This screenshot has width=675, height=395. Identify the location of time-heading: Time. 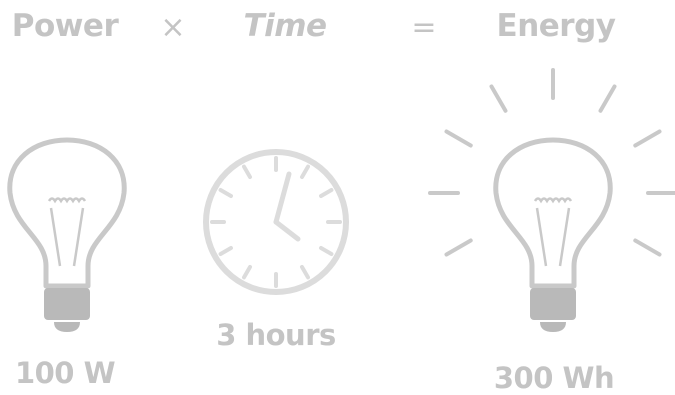
(285, 26).